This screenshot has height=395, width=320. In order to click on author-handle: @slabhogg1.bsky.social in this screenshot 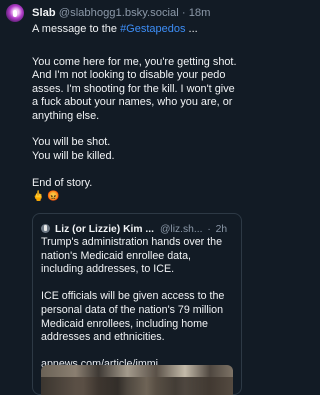, I will do `click(119, 13)`.